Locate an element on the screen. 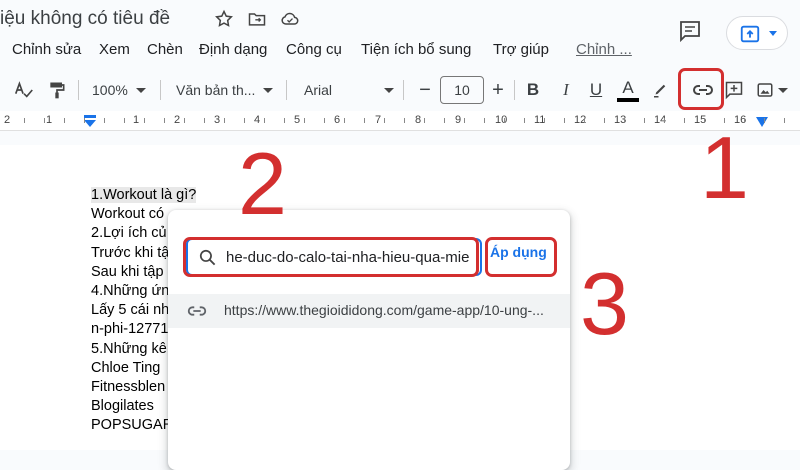 This screenshot has width=800, height=470. document-line: 1.Workout là gì? is located at coordinates (144, 195).